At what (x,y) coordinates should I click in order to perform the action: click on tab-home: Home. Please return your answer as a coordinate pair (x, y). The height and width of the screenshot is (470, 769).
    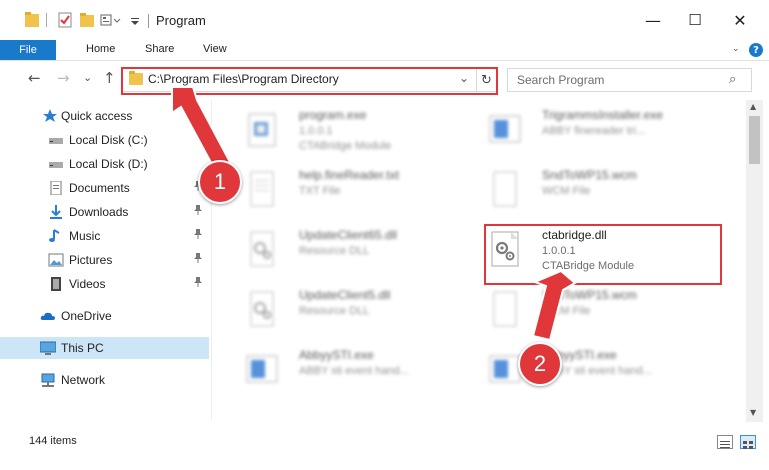
    Looking at the image, I should click on (100, 49).